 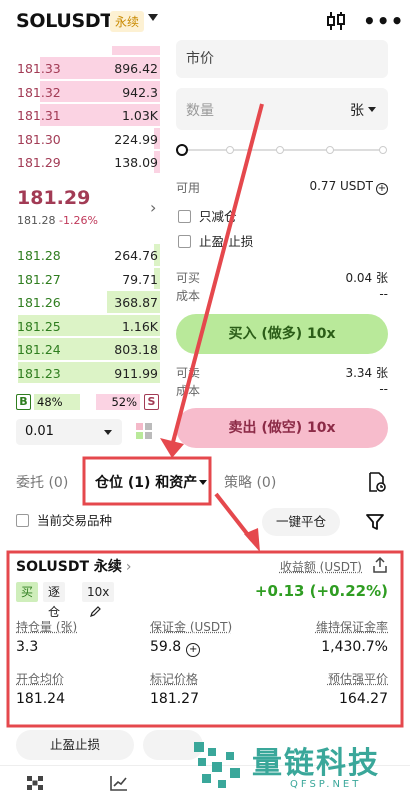 What do you see at coordinates (80, 255) in the screenshot?
I see `bid-row: 181.28 264.76` at bounding box center [80, 255].